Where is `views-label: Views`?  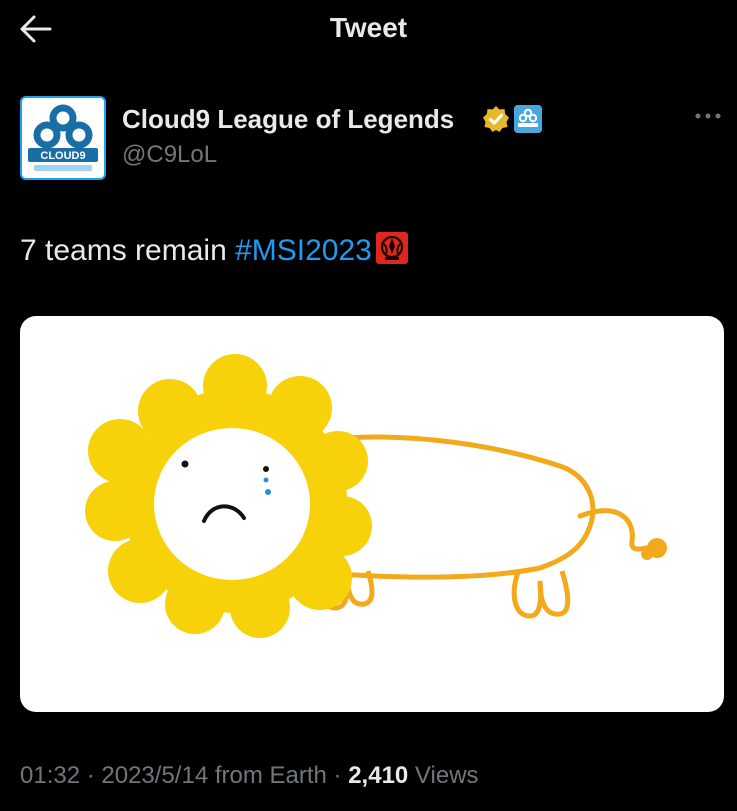
views-label: Views is located at coordinates (443, 775).